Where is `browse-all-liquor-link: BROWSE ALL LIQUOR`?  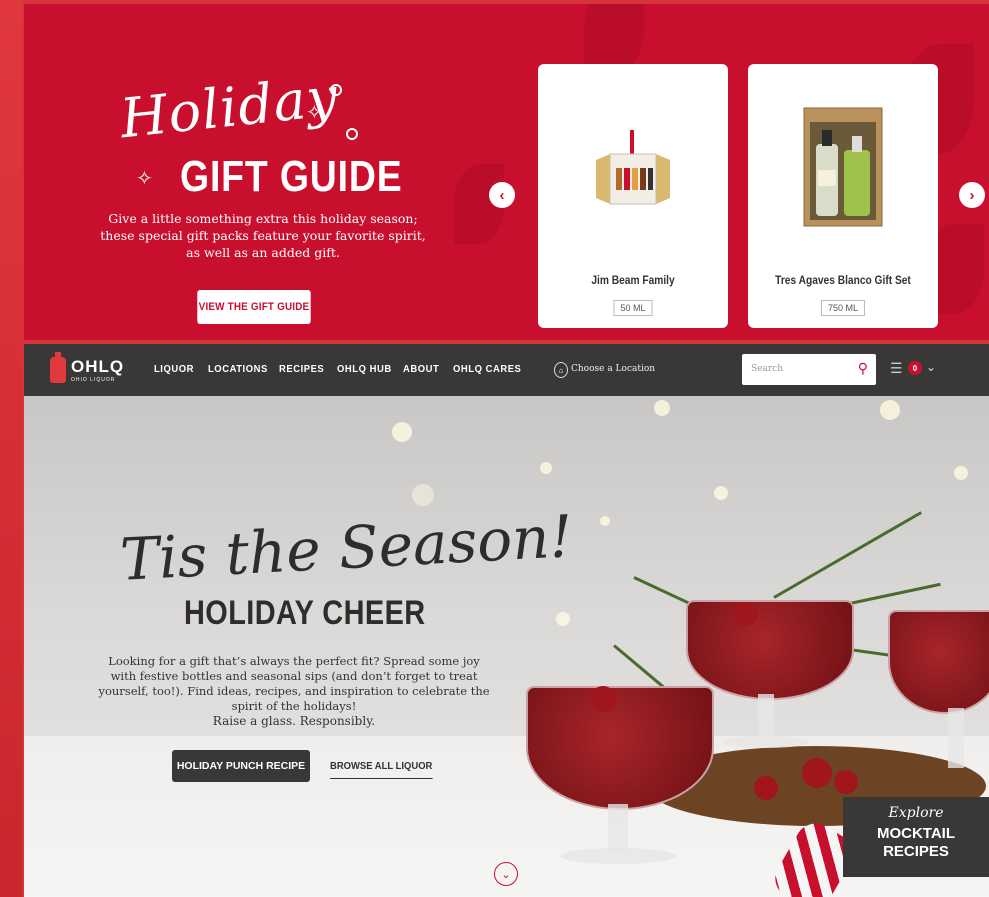
browse-all-liquor-link: BROWSE ALL LIQUOR is located at coordinates (381, 769).